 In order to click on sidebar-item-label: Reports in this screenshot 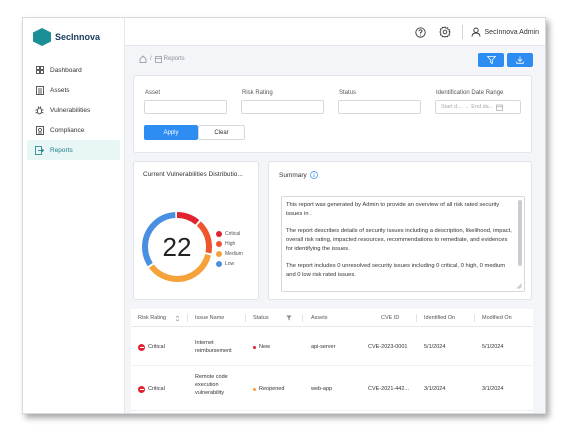, I will do `click(61, 150)`.